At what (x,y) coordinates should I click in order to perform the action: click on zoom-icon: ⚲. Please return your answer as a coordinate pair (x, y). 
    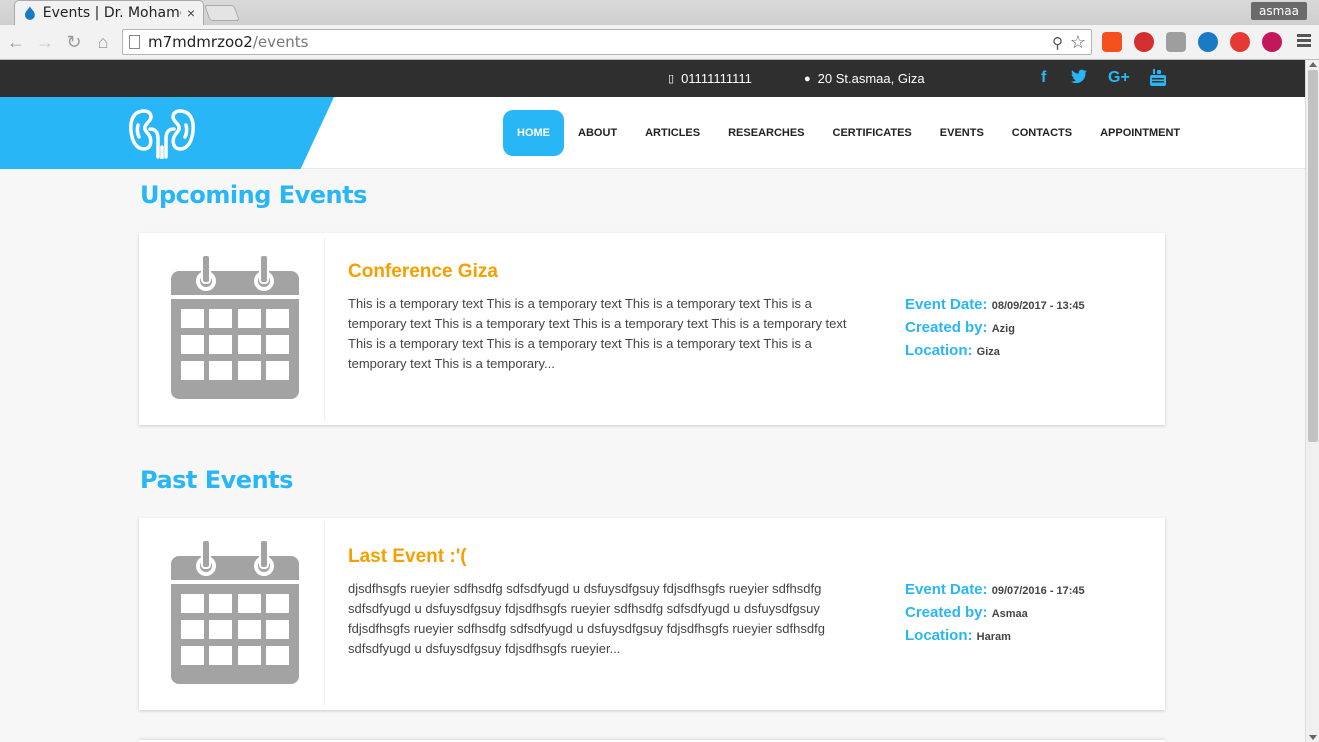
    Looking at the image, I should click on (1057, 43).